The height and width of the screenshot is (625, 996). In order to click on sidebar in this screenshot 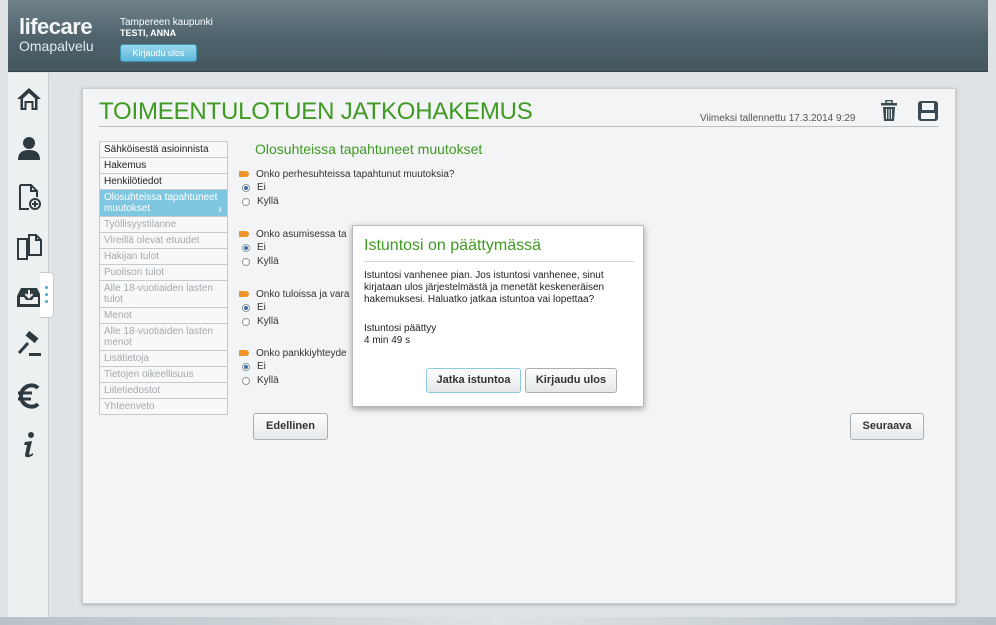, I will do `click(28, 345)`.